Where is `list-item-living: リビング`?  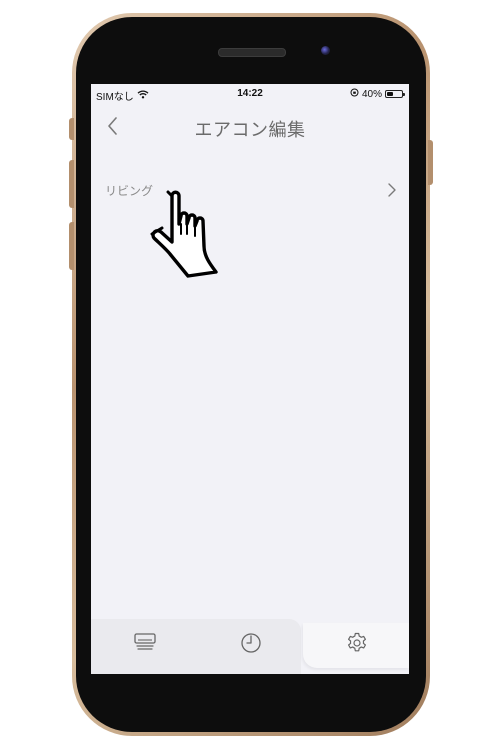
list-item-living: リビング is located at coordinates (250, 190).